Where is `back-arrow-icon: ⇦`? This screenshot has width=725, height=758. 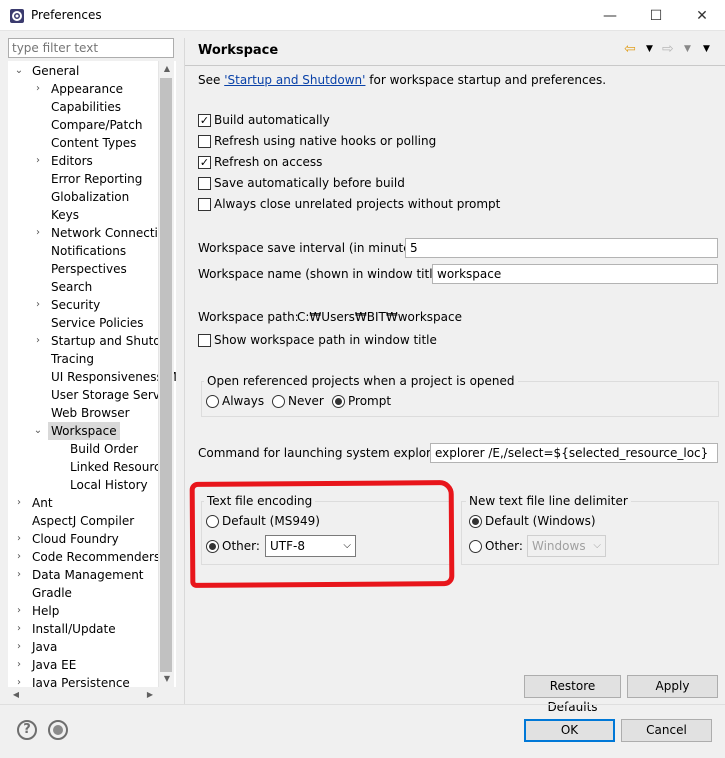 back-arrow-icon: ⇦ is located at coordinates (630, 49).